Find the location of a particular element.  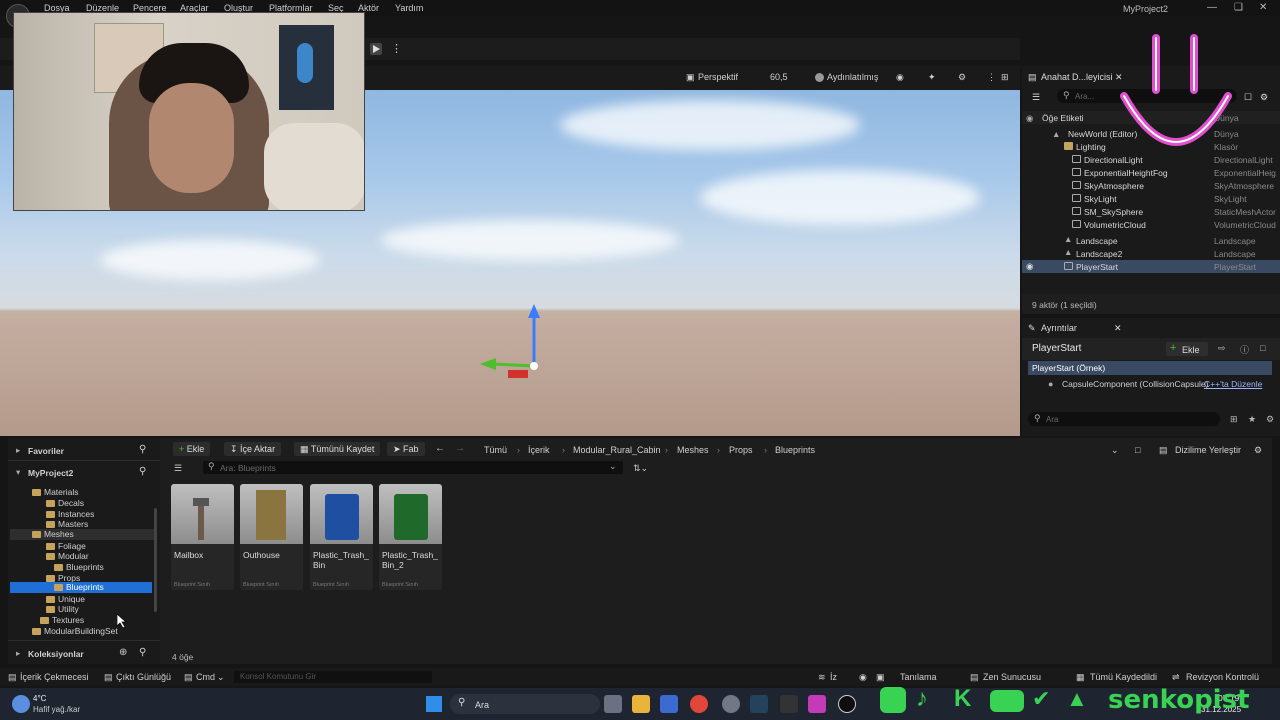

tree-item-modular: Modular is located at coordinates (67, 556).